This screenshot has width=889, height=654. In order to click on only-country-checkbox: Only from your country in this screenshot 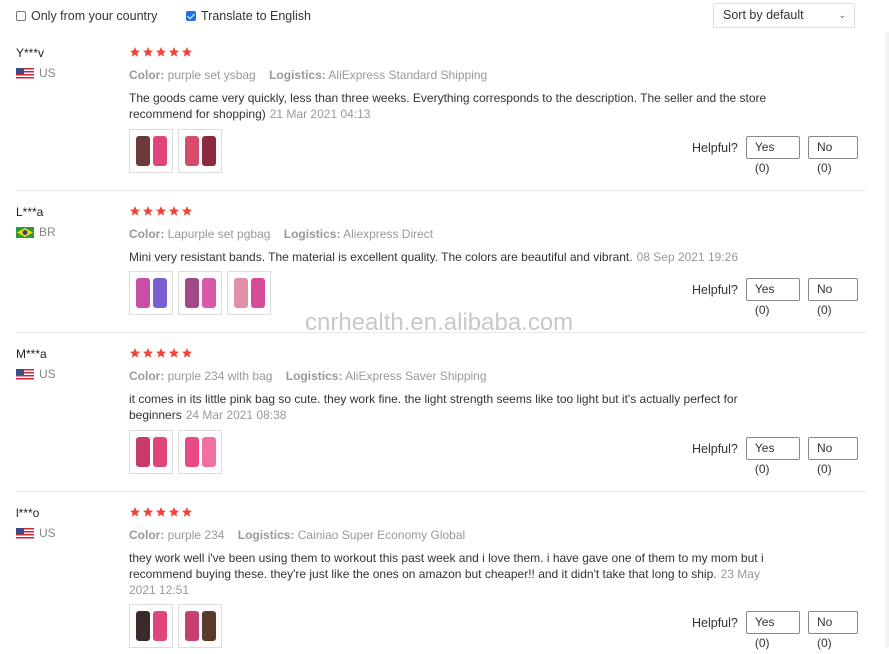, I will do `click(86, 16)`.